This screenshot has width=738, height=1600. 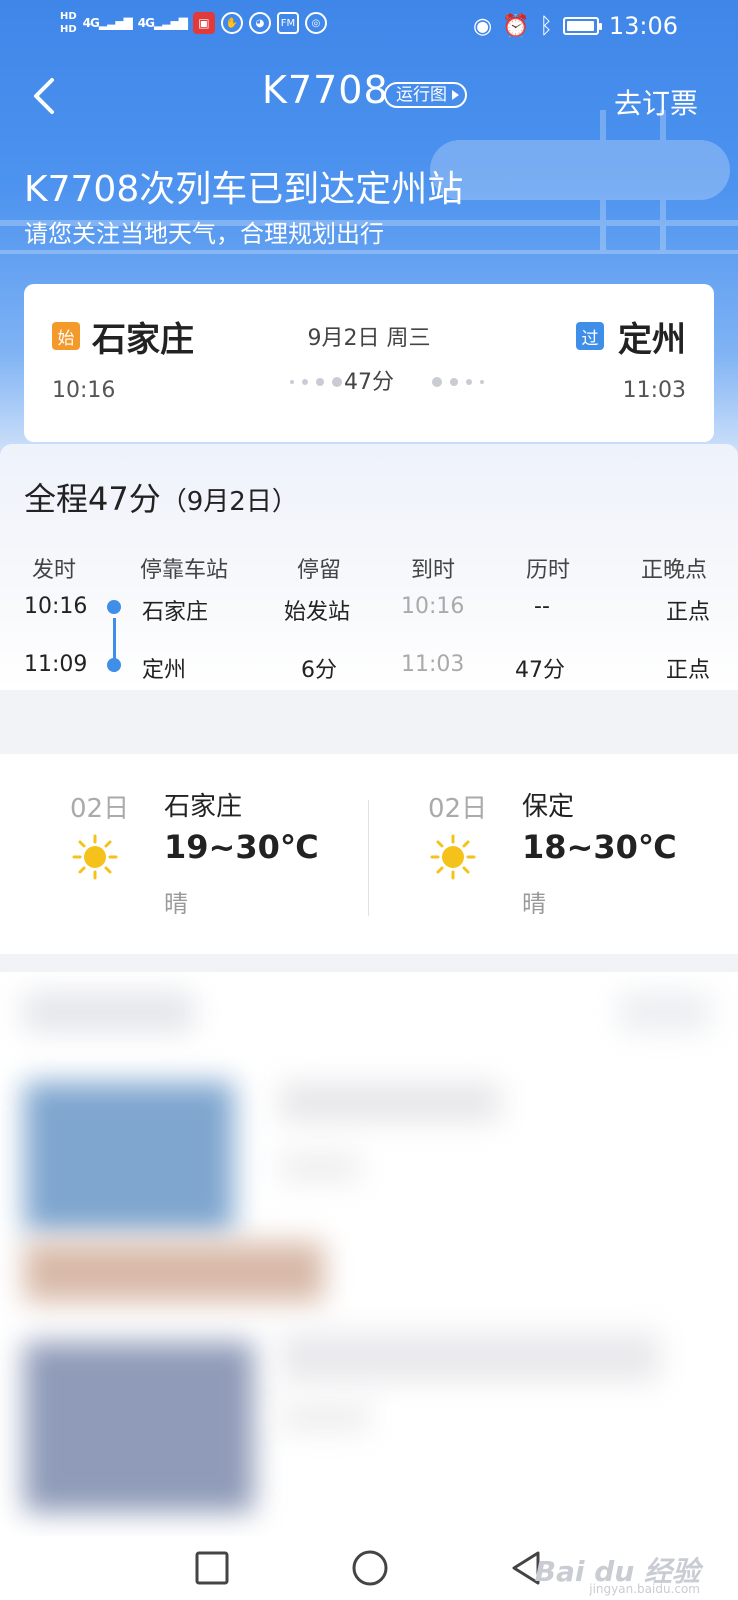 I want to click on arrival-headline: K7708次列车已到达定州站, so click(x=244, y=189).